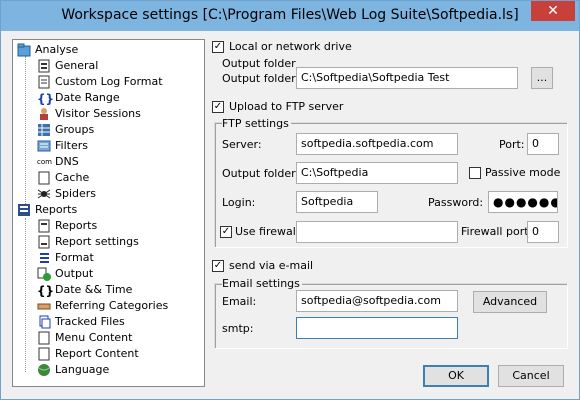 This screenshot has width=580, height=400. Describe the element at coordinates (44, 258) in the screenshot. I see `list-icon` at that location.